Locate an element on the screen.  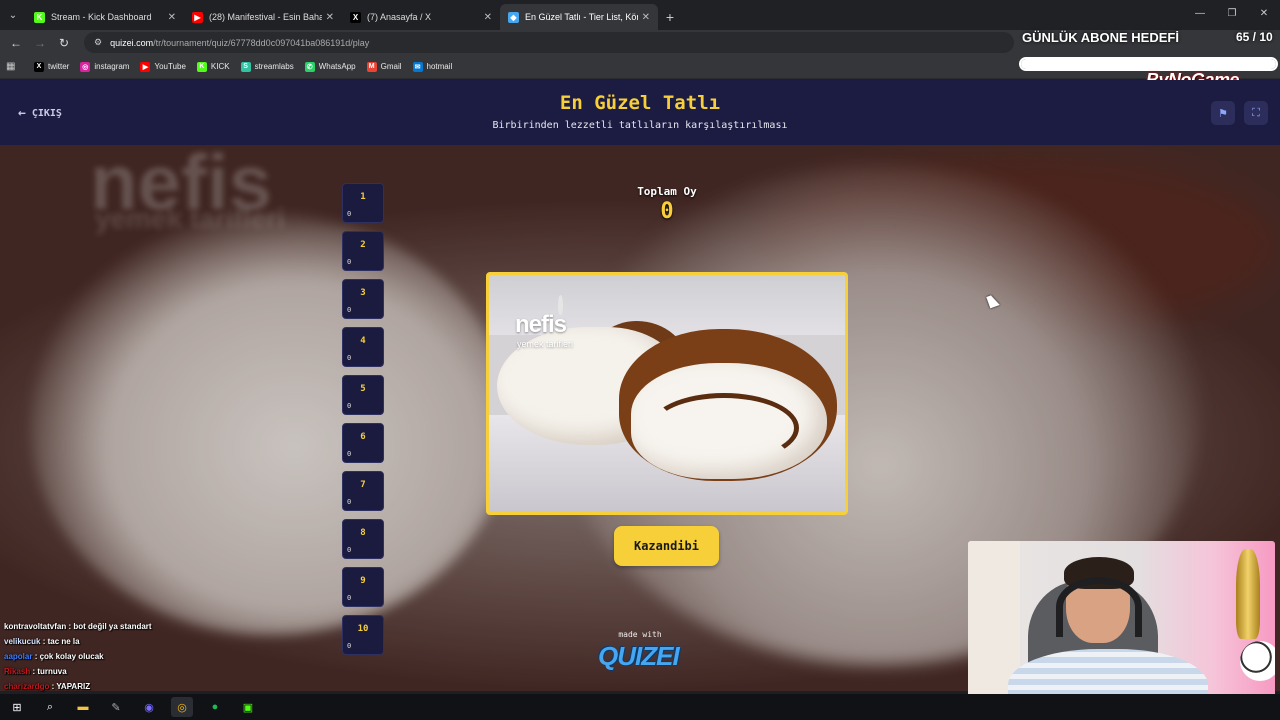
bookmark-item: K KICK is located at coordinates (213, 66).